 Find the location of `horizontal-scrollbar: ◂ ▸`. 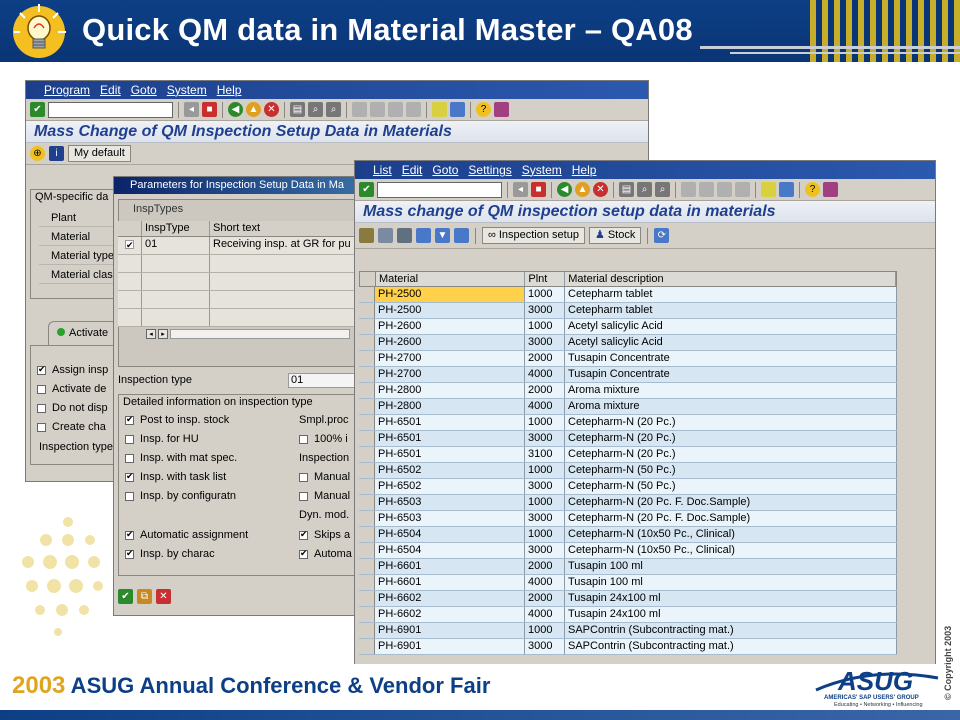

horizontal-scrollbar: ◂ ▸ is located at coordinates (240, 334).